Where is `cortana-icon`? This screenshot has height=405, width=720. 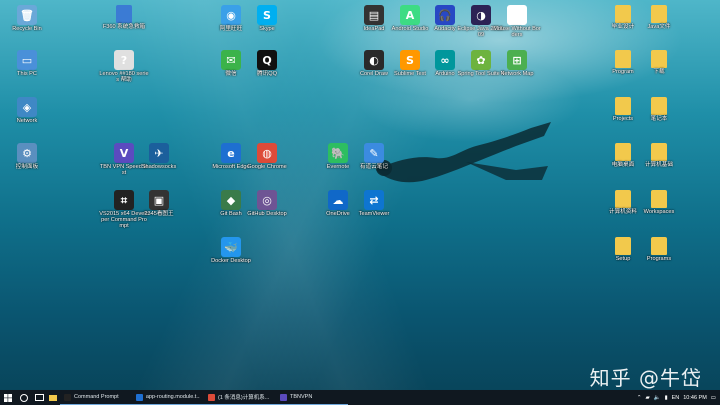
cortana-icon is located at coordinates (24, 397).